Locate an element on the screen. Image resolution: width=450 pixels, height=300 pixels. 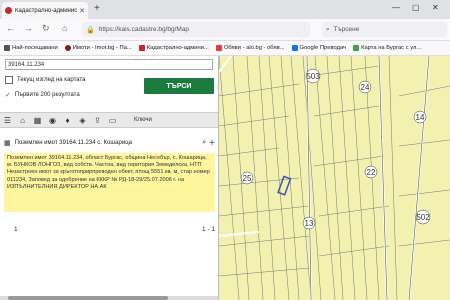
current-view-option: Текущ изглед на картата is located at coordinates (45, 80).